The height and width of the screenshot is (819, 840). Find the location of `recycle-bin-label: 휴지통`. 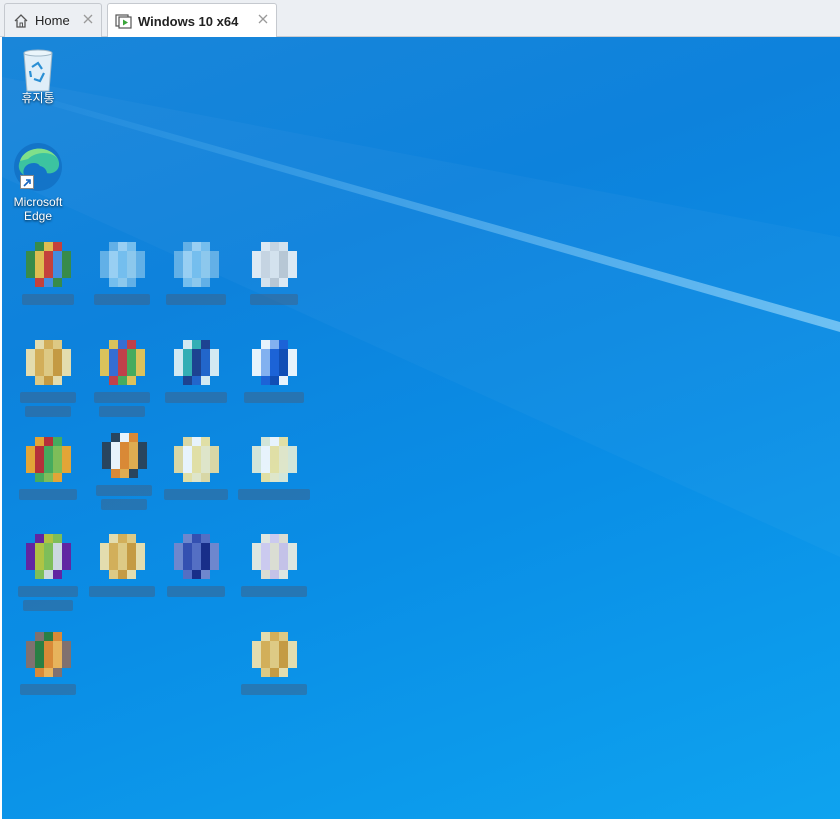

recycle-bin-label: 휴지통 is located at coordinates (38, 98).